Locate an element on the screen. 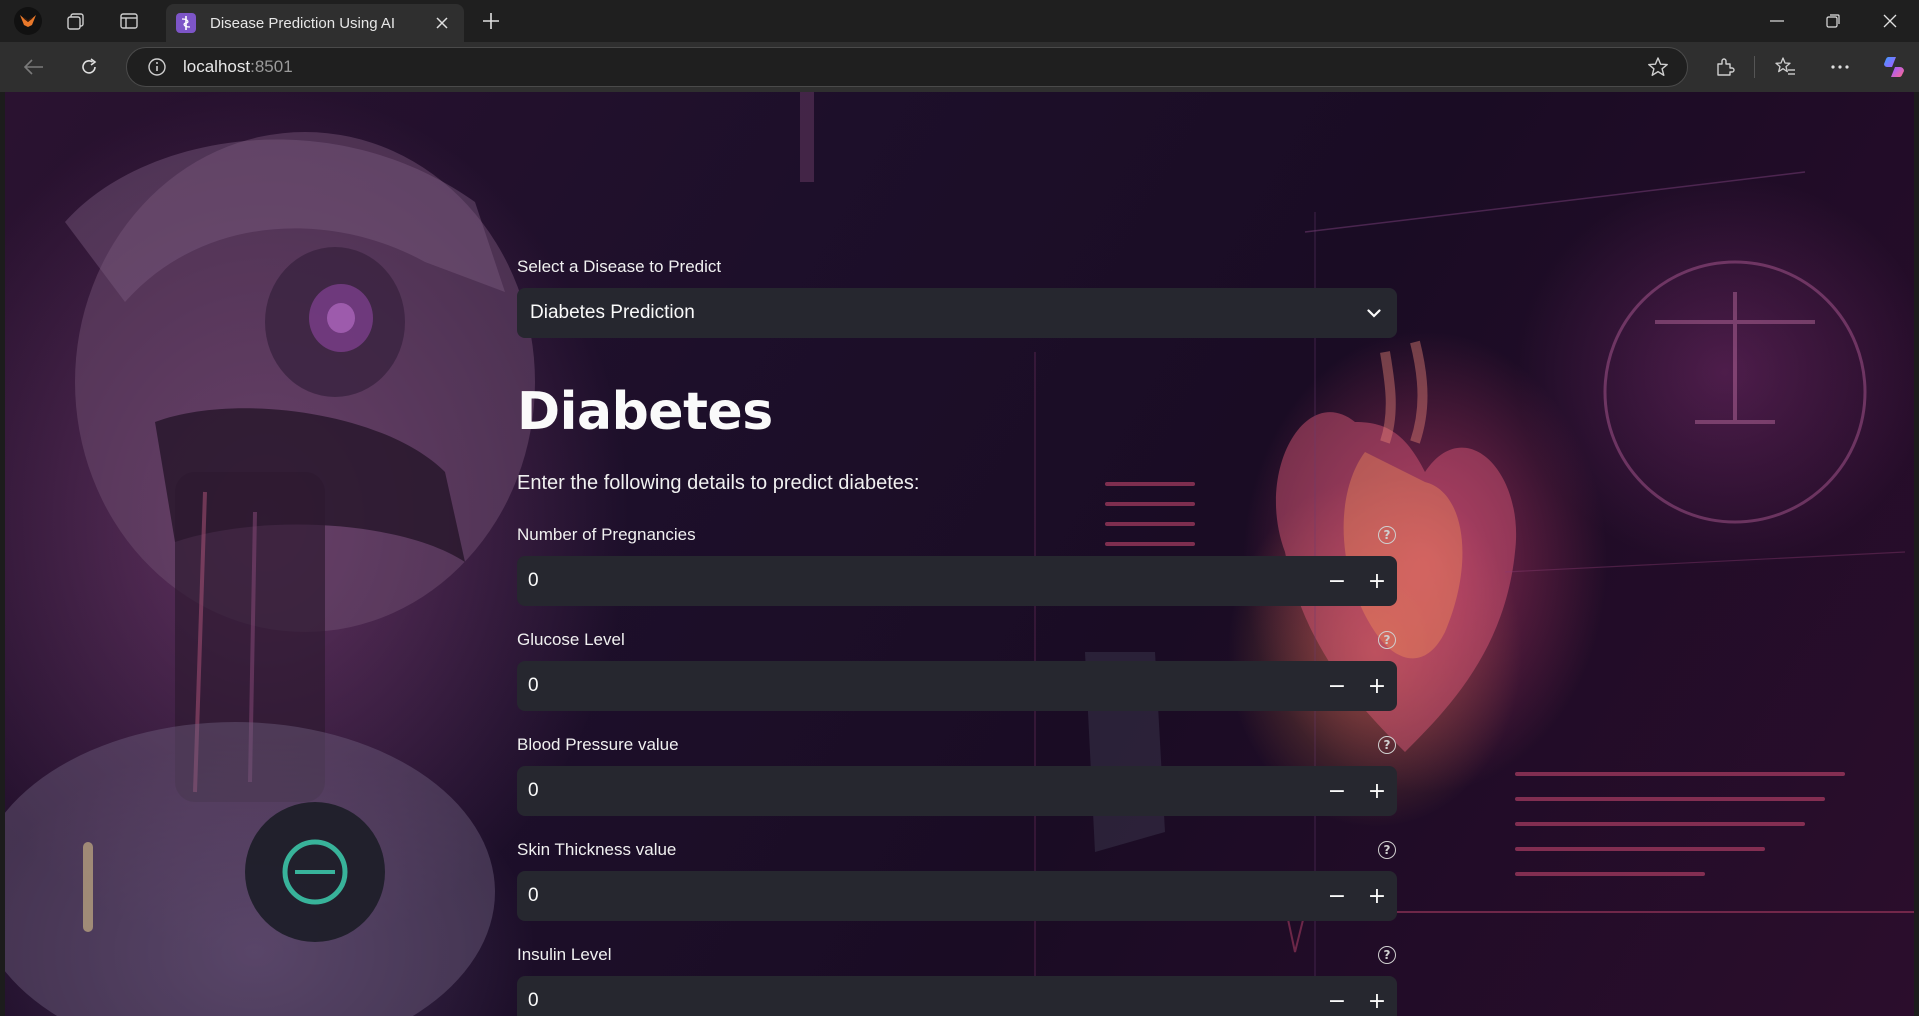  new-tab-icon is located at coordinates (491, 21).